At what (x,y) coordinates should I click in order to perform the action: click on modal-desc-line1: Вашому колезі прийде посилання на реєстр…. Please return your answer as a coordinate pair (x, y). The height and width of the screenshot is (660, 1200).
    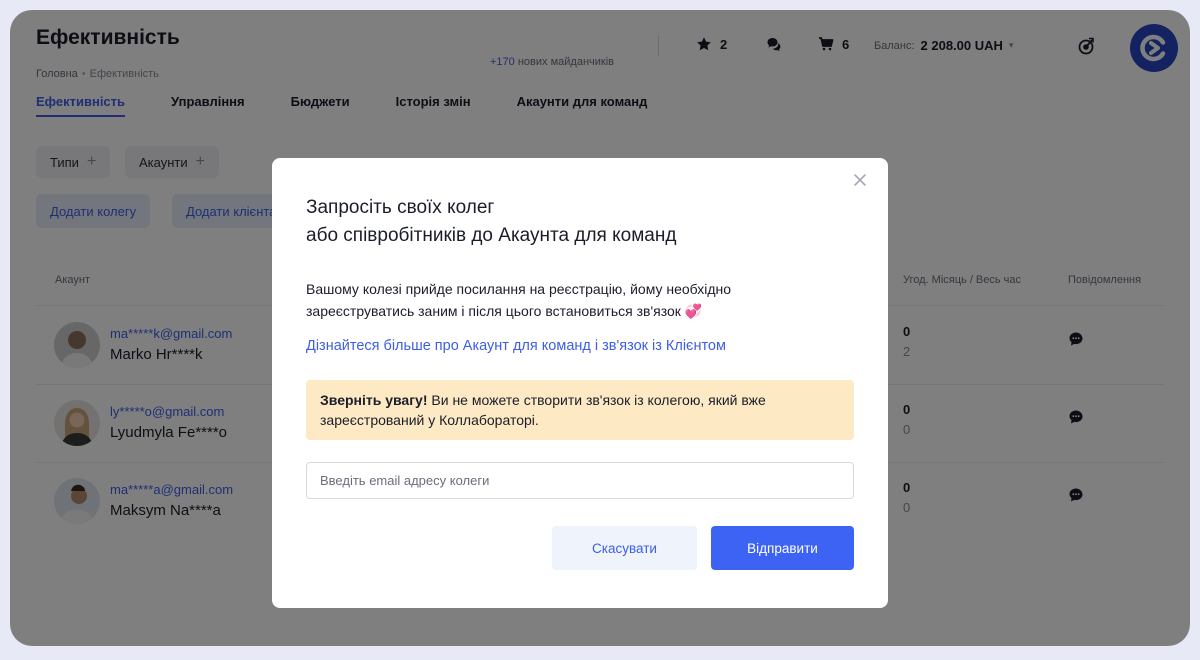
    Looking at the image, I should click on (519, 289).